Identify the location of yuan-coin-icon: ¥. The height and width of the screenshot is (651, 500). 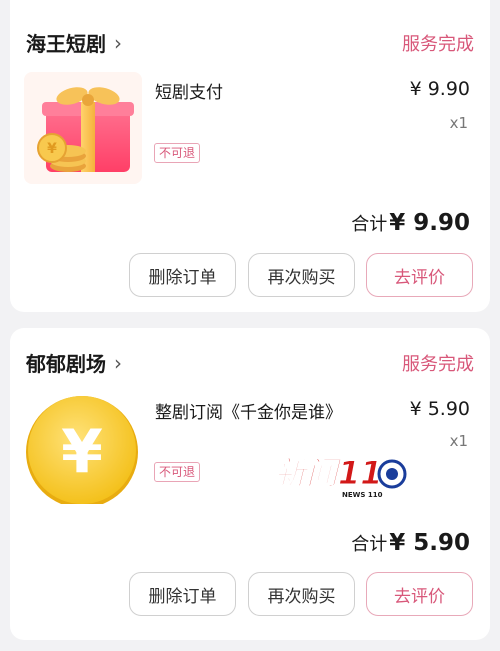
(83, 448).